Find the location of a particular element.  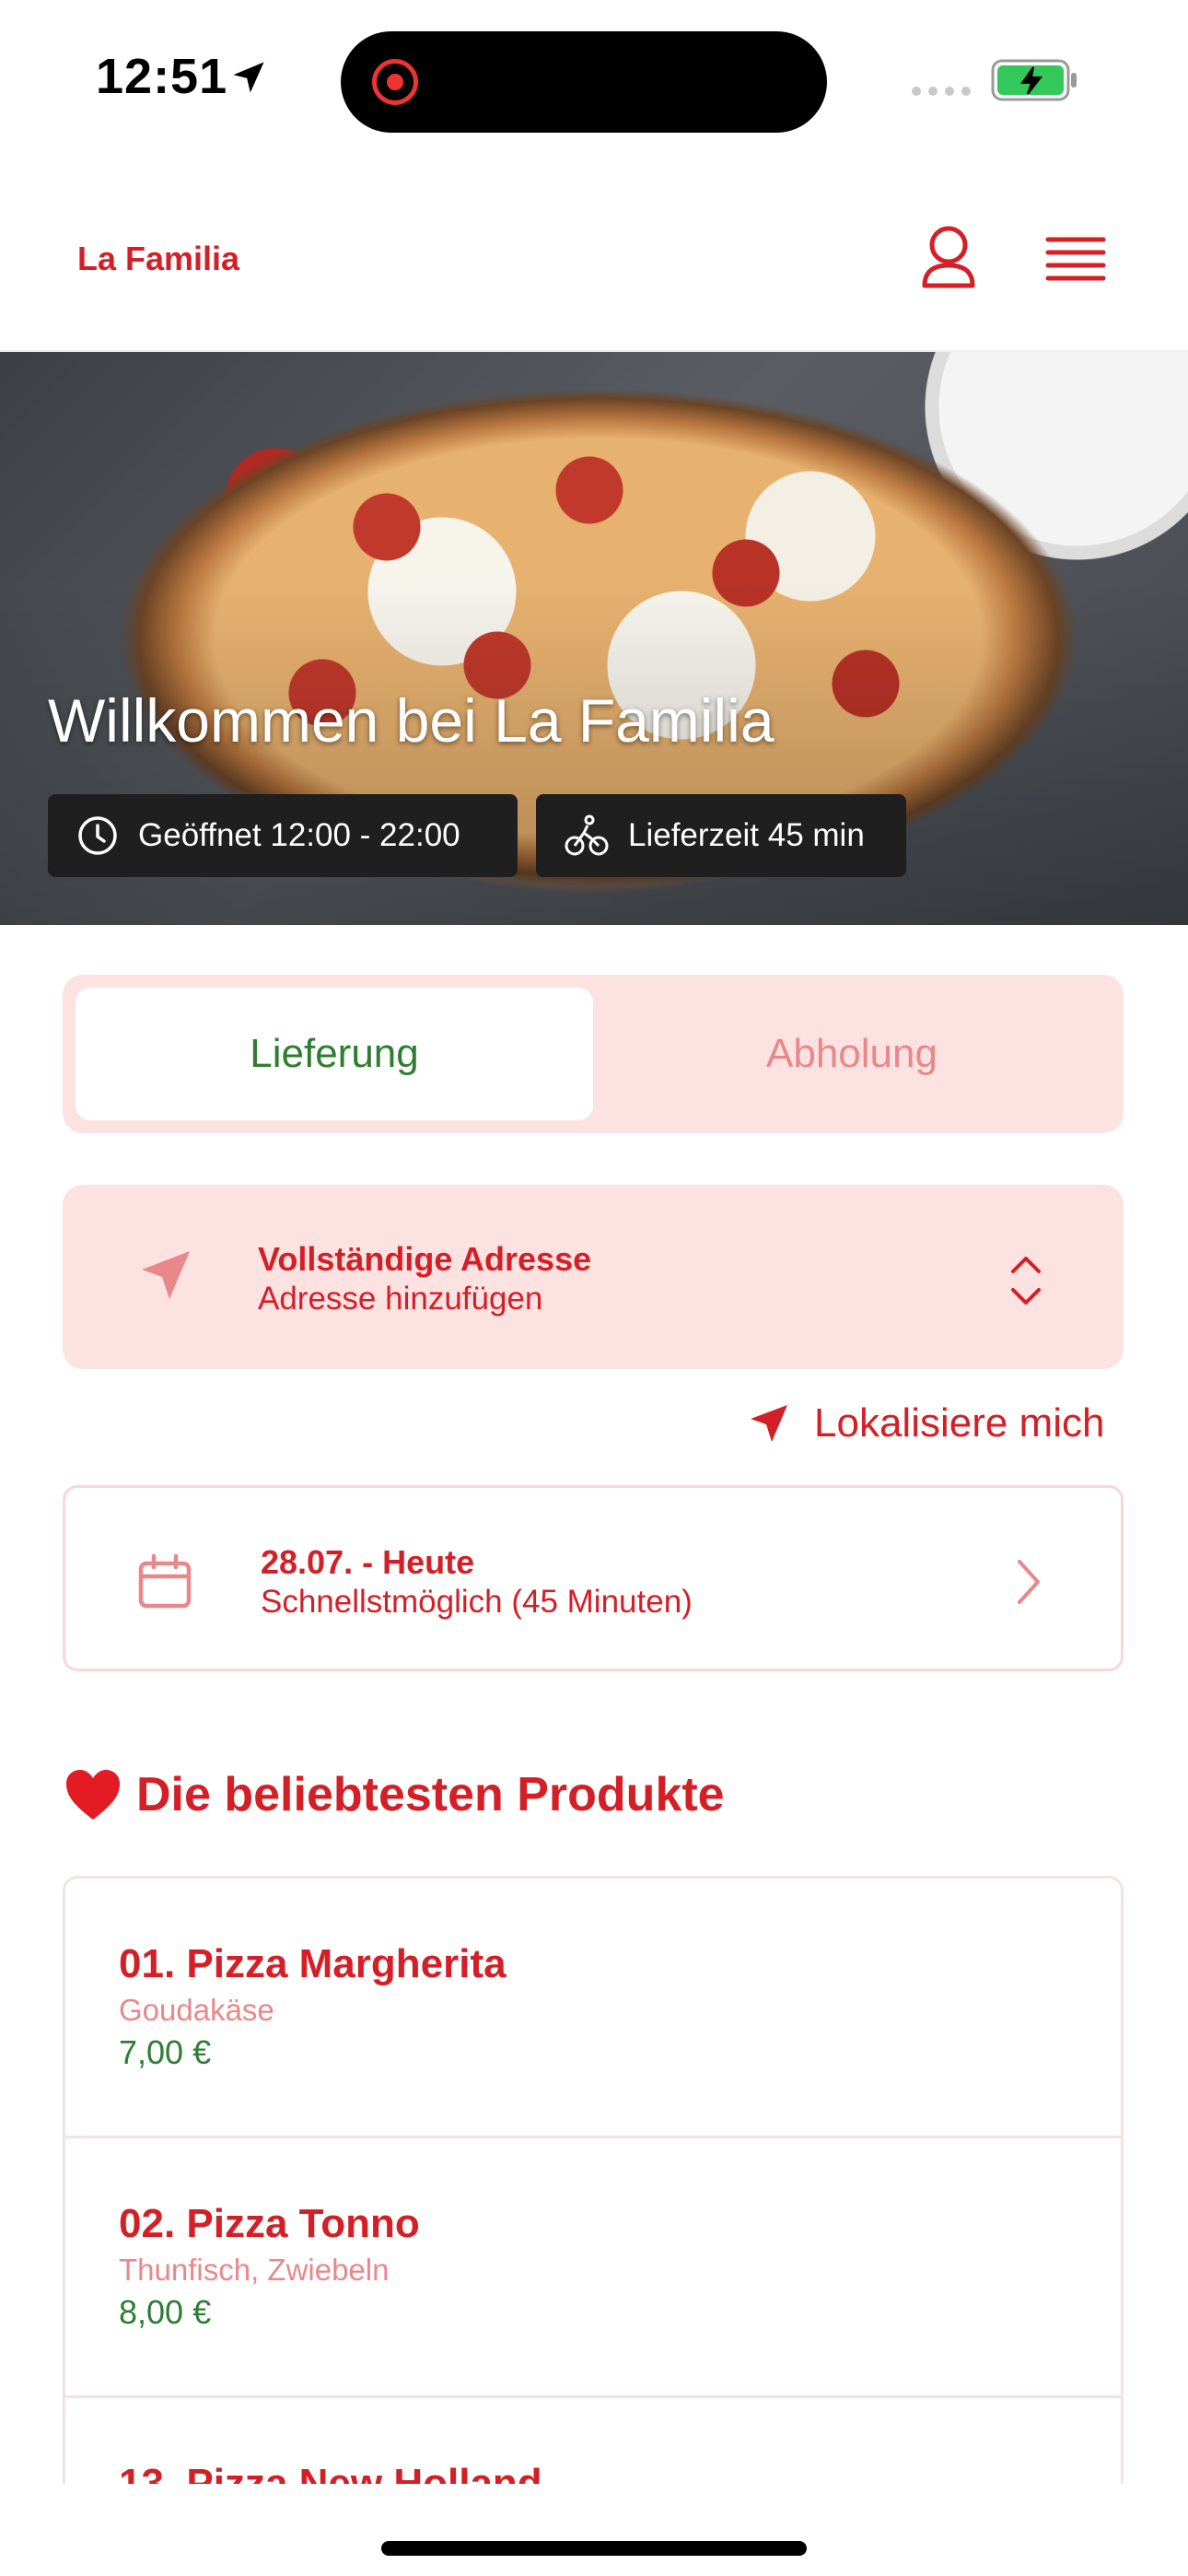

account-button is located at coordinates (948, 258).